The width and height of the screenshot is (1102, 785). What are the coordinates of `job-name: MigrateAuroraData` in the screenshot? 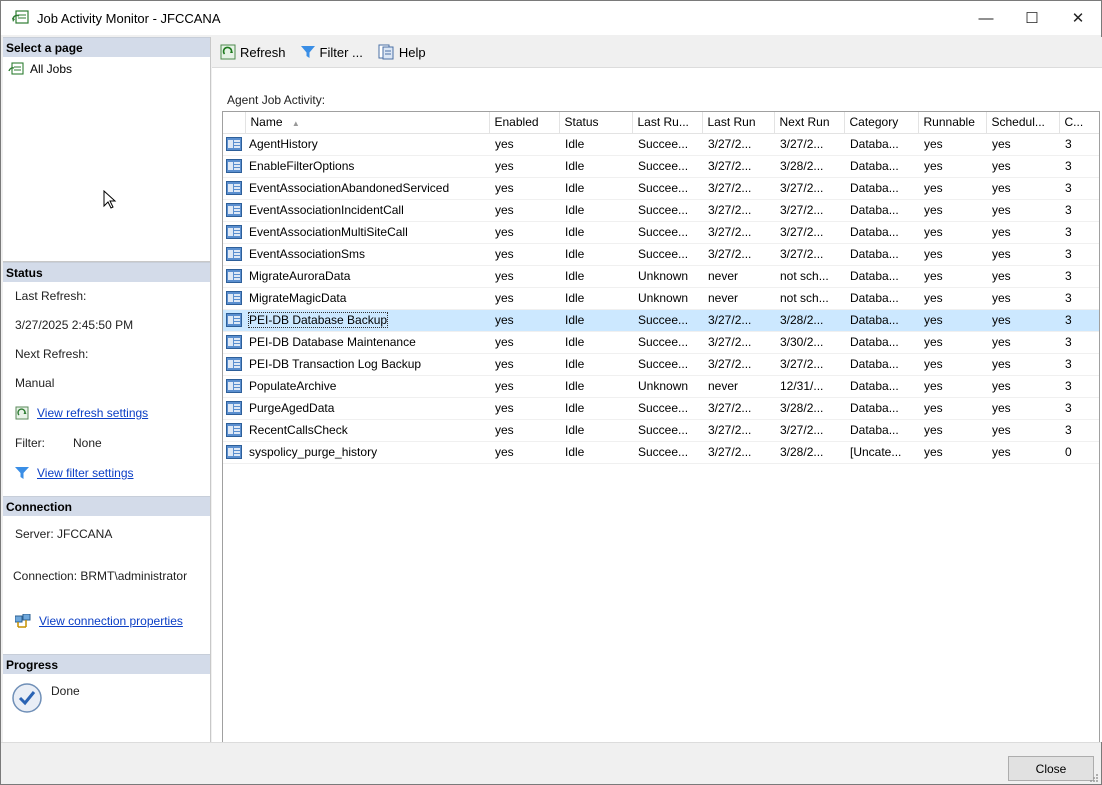 It's located at (367, 276).